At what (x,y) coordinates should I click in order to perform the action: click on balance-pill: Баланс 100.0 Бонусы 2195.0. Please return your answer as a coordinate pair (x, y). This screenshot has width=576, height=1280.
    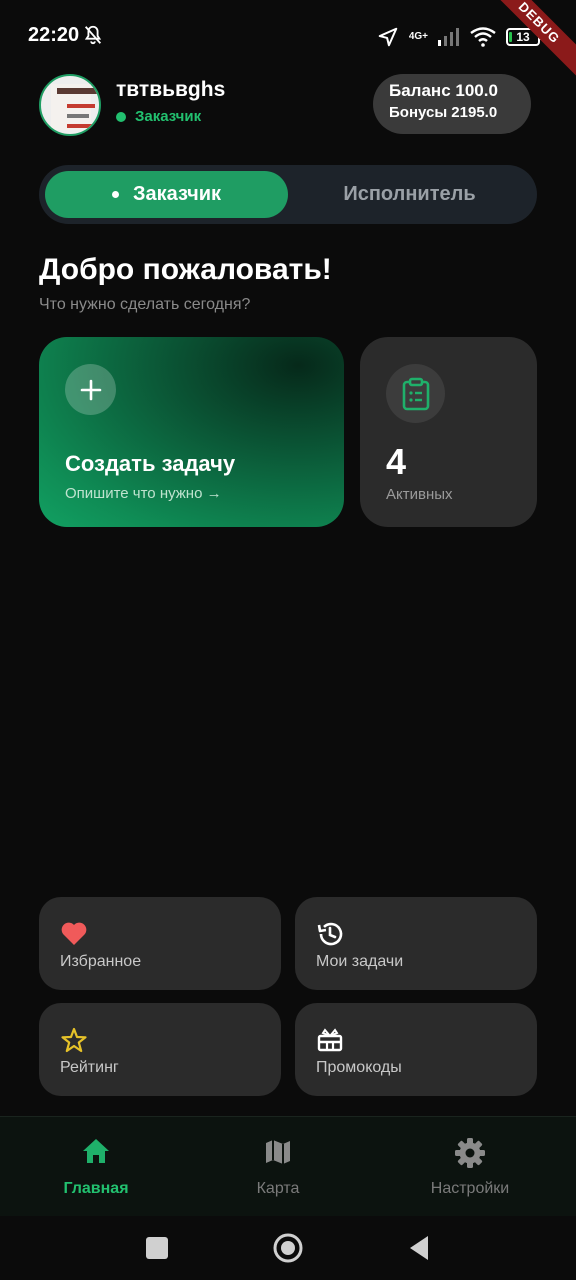
    Looking at the image, I should click on (452, 104).